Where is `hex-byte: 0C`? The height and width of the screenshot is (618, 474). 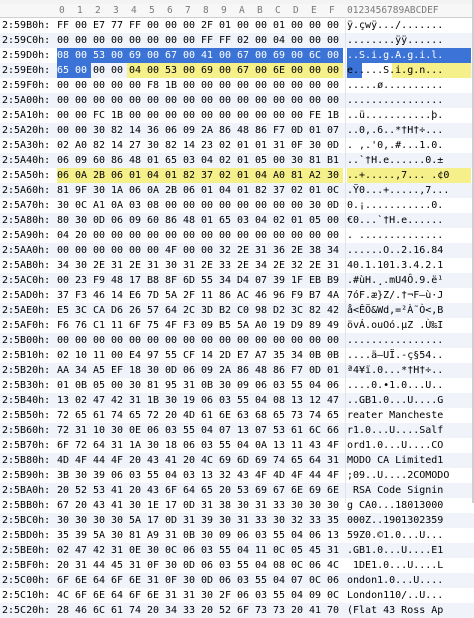 hex-byte: 0C is located at coordinates (333, 190).